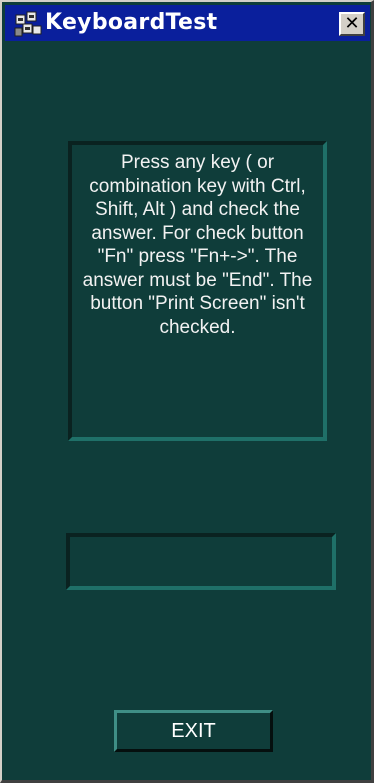  I want to click on app-icon, so click(28, 24).